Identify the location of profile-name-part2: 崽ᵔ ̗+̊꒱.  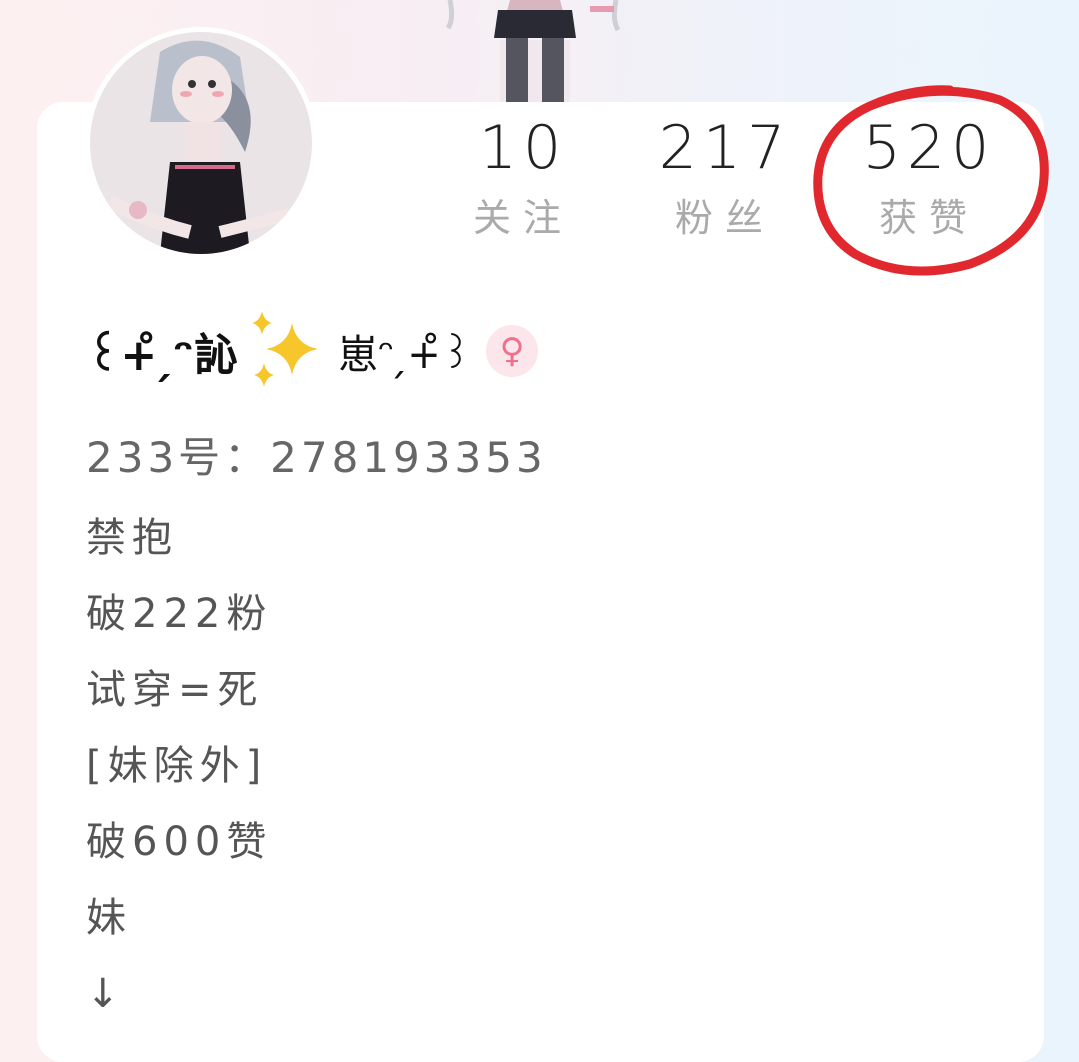
(405, 355).